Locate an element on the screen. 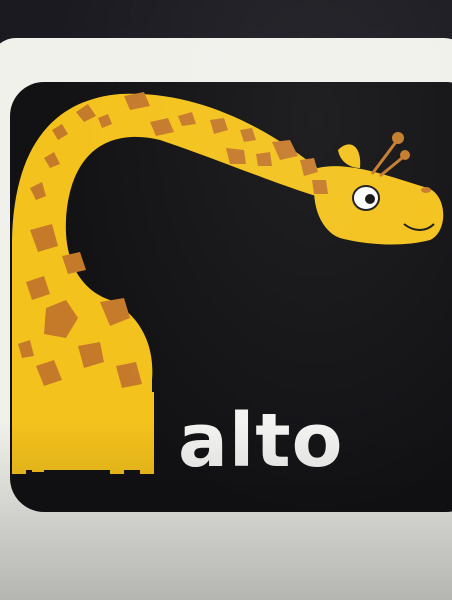 This screenshot has height=600, width=452. giraffe-leg-front-left is located at coordinates (19, 432).